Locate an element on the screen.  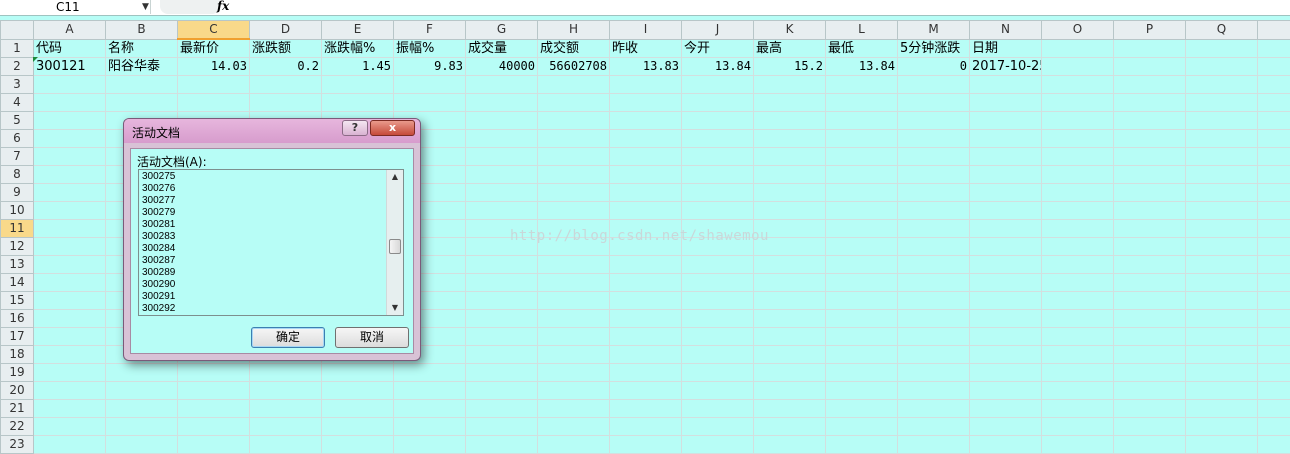
row-header: 11 is located at coordinates (17, 229).